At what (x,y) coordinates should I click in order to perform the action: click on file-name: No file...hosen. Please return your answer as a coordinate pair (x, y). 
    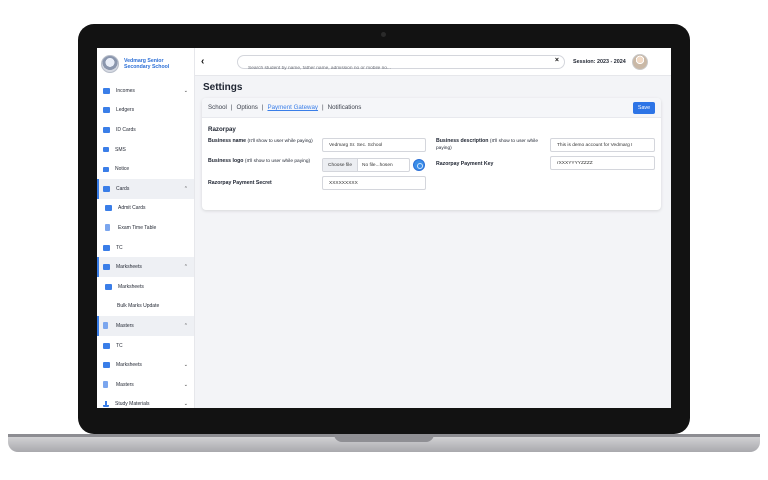
    Looking at the image, I should click on (377, 165).